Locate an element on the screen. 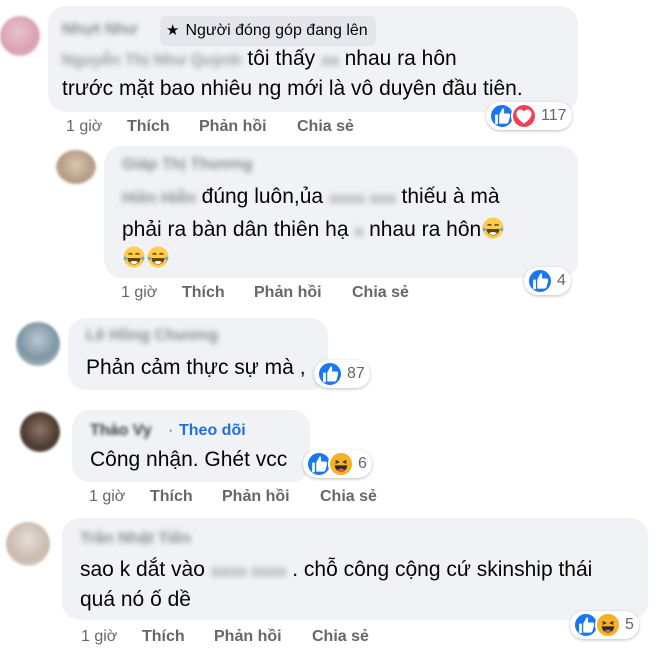  commenter-name: Giáp Thị Thương is located at coordinates (187, 165).